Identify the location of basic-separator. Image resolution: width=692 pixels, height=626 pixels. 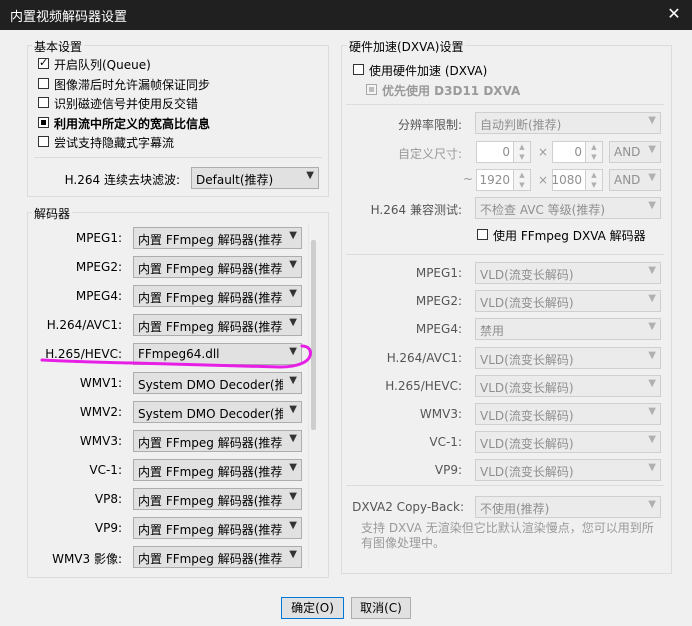
(178, 157).